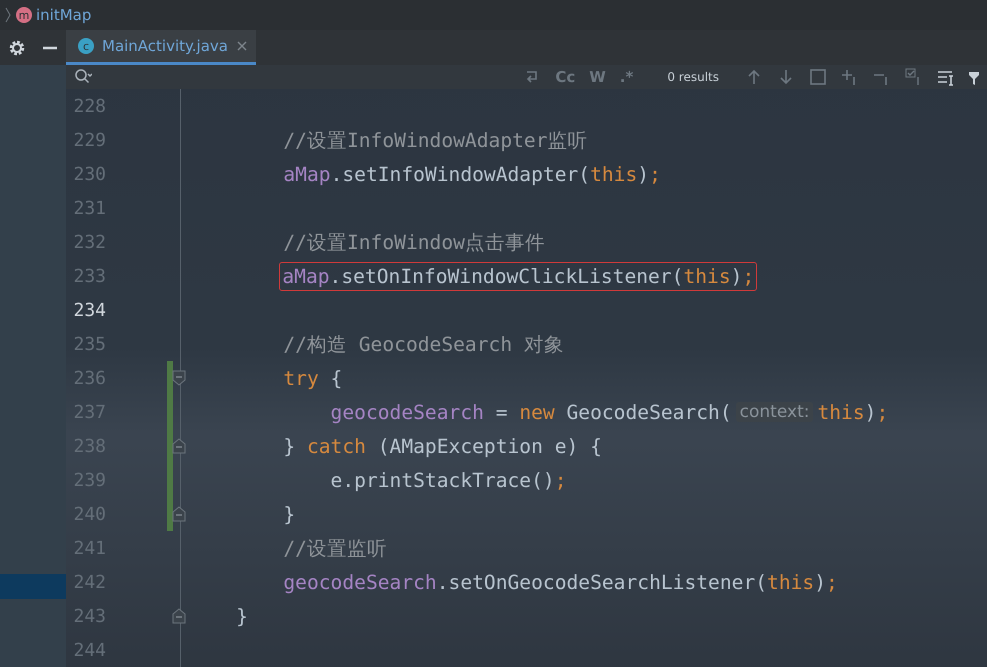 This screenshot has height=667, width=987. Describe the element at coordinates (86, 46) in the screenshot. I see `class-icon: c` at that location.